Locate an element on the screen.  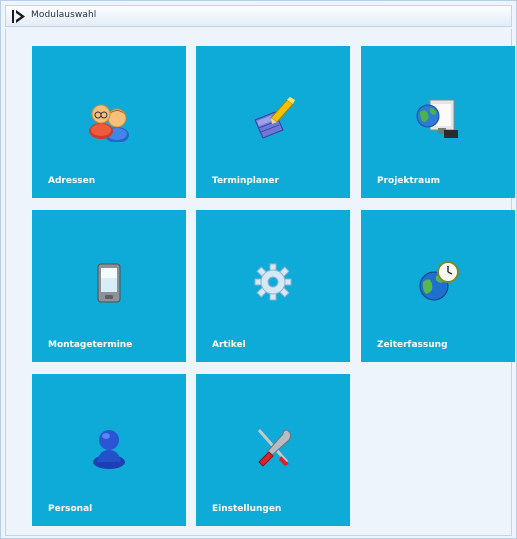
person-icon is located at coordinates (109, 449).